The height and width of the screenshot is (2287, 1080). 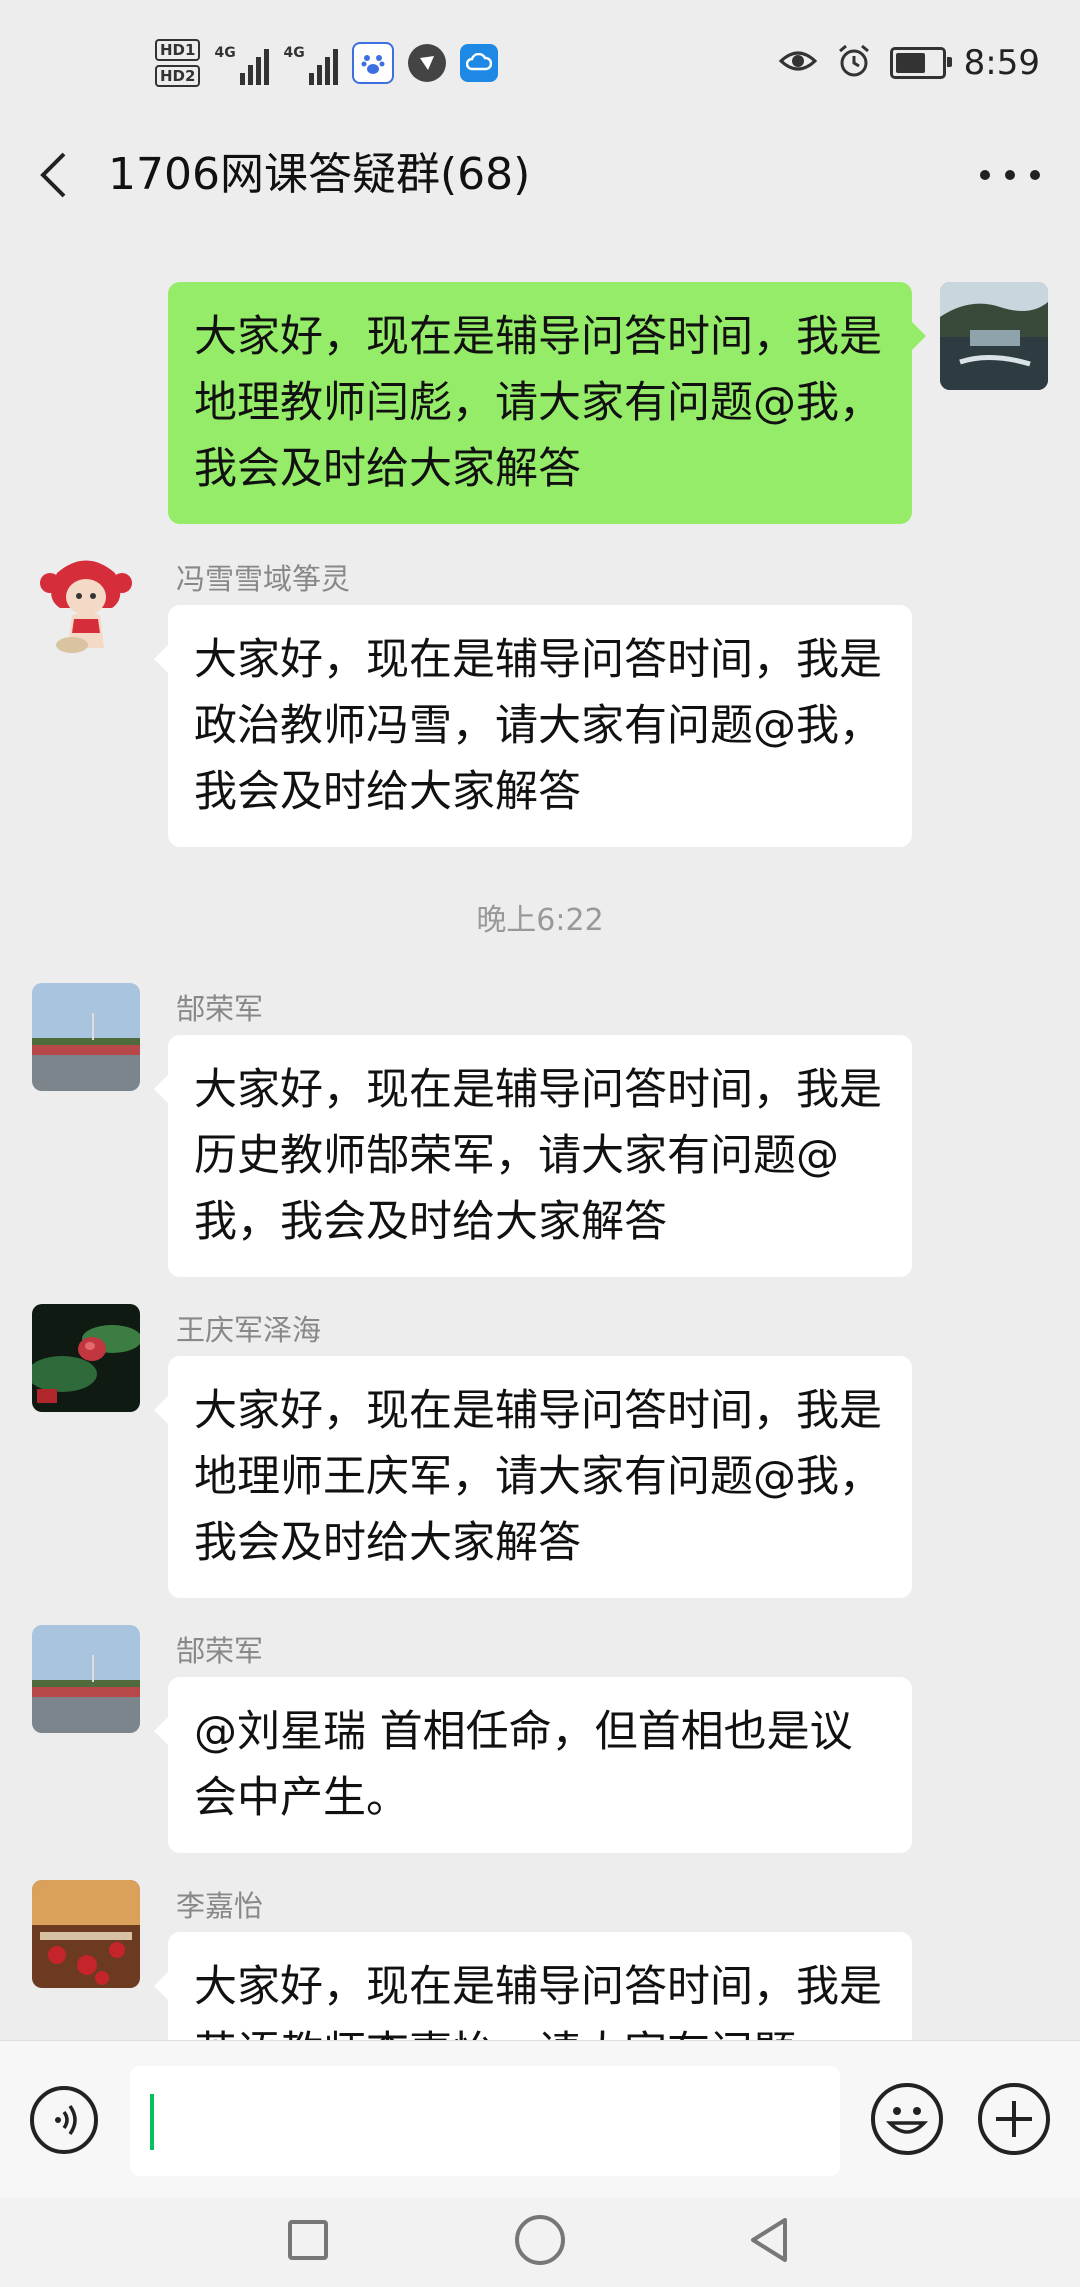 I want to click on message-bubble: 大家好，现在是辅导问答时间，我是英语教师李嘉怡，请大家有问题, so click(x=533, y=1986).